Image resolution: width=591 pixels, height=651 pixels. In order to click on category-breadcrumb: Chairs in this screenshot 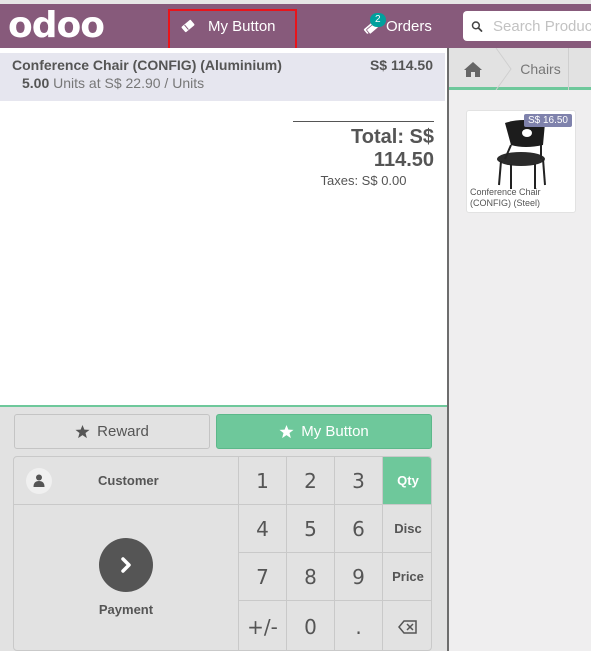, I will do `click(520, 69)`.